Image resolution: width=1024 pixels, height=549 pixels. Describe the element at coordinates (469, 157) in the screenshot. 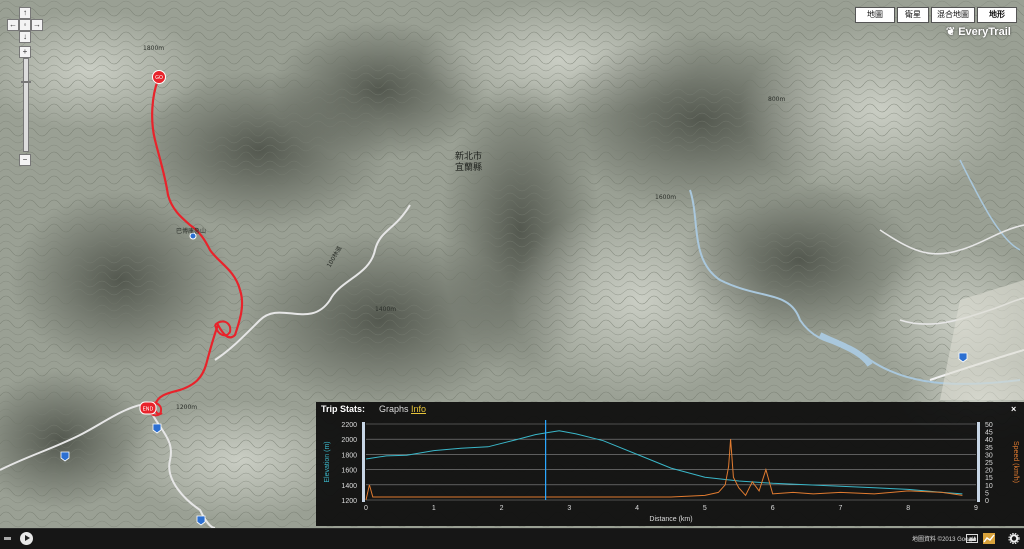

I see `city-name: 新北市` at that location.